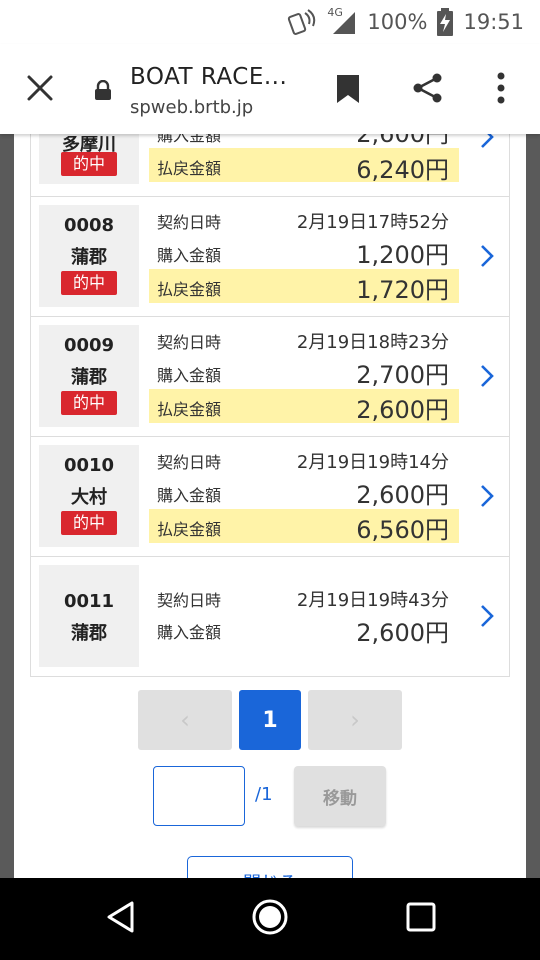 This screenshot has width=540, height=960. I want to click on next-page-button: ›, so click(355, 720).